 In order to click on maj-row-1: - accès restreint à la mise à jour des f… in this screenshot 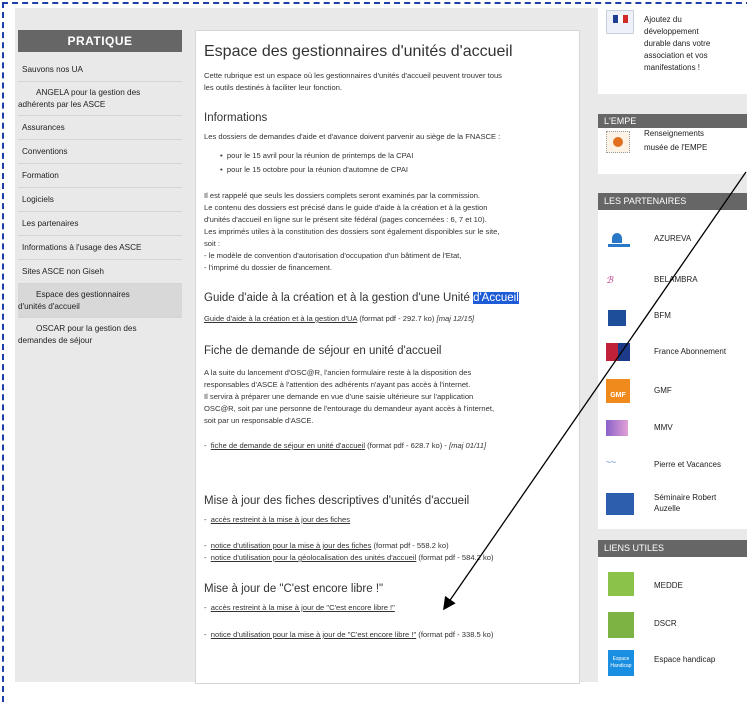, I will do `click(277, 519)`.